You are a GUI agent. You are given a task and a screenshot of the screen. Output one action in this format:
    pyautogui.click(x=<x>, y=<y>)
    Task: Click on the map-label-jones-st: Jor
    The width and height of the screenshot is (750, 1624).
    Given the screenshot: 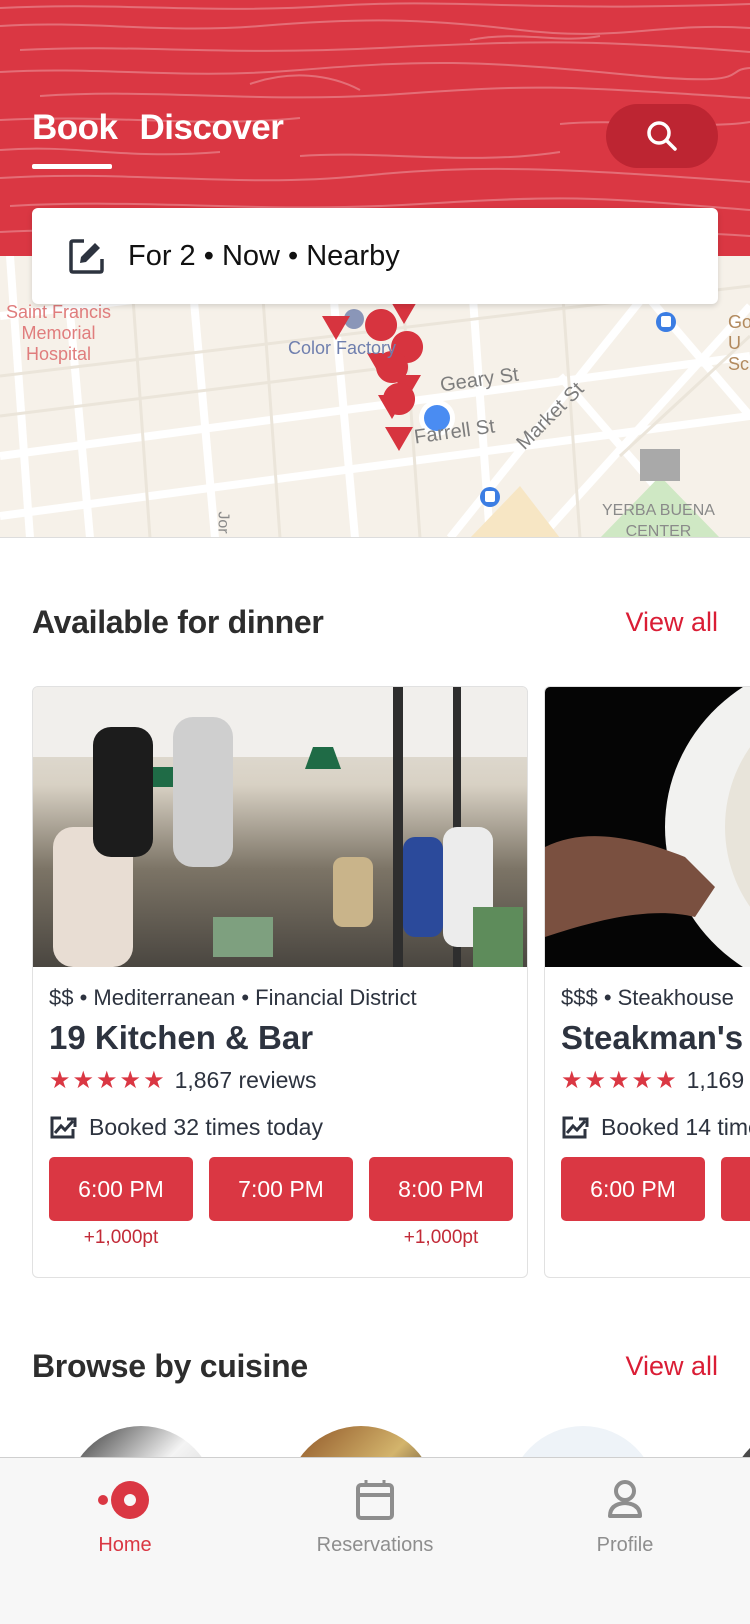 What is the action you would take?
    pyautogui.click(x=223, y=522)
    